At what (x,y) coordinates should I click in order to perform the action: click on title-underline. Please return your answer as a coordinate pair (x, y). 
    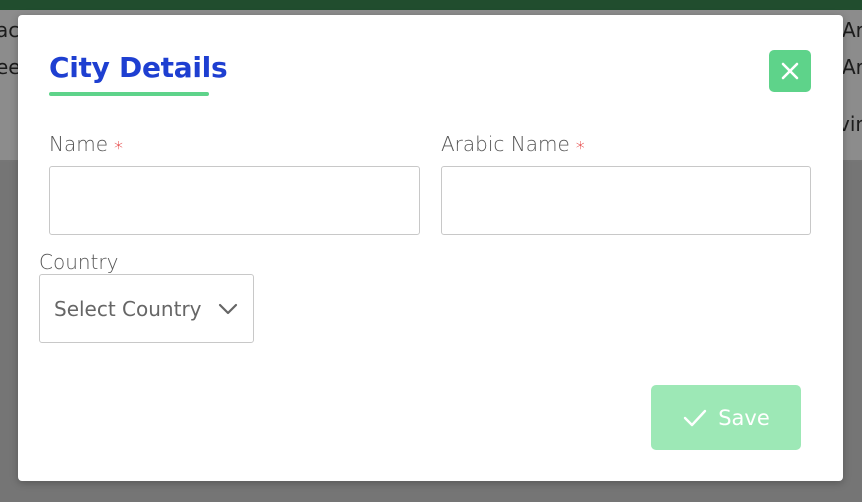
    Looking at the image, I should click on (129, 94).